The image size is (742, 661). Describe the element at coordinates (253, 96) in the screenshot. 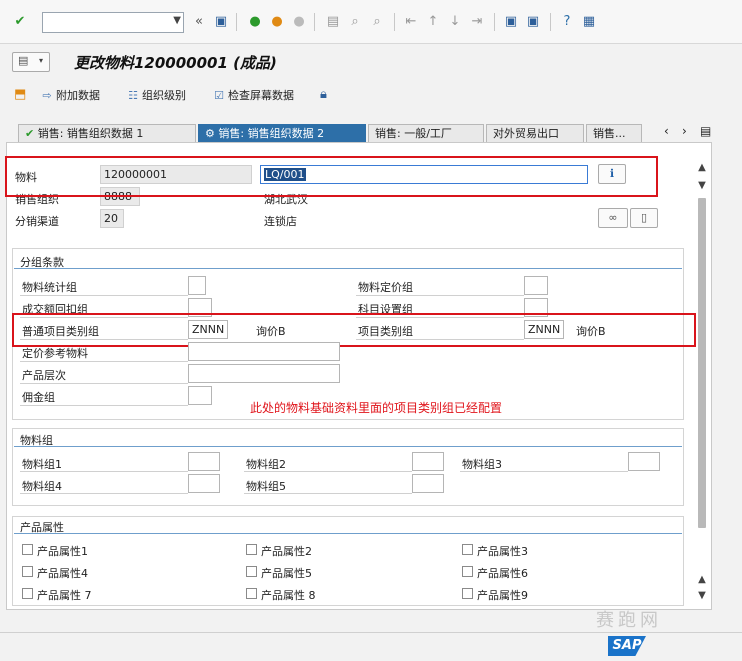

I see `check-screen-data-button: ☑ 检查屏幕数据` at that location.